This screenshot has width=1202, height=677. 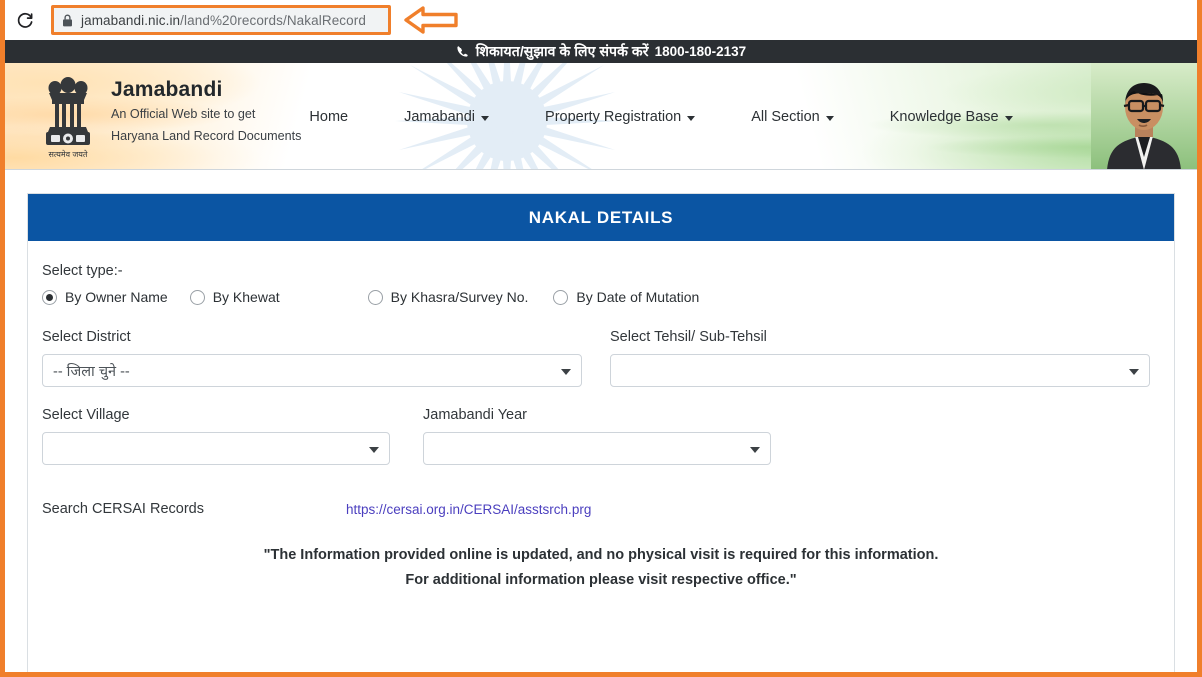 I want to click on nav-item-property-registration: Property Registration, so click(x=620, y=117).